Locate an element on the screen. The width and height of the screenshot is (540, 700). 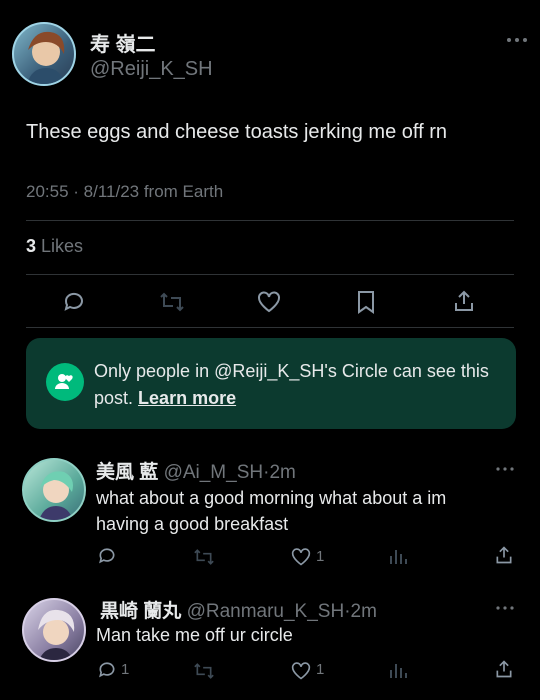
likes-count: 3 is located at coordinates (31, 246).